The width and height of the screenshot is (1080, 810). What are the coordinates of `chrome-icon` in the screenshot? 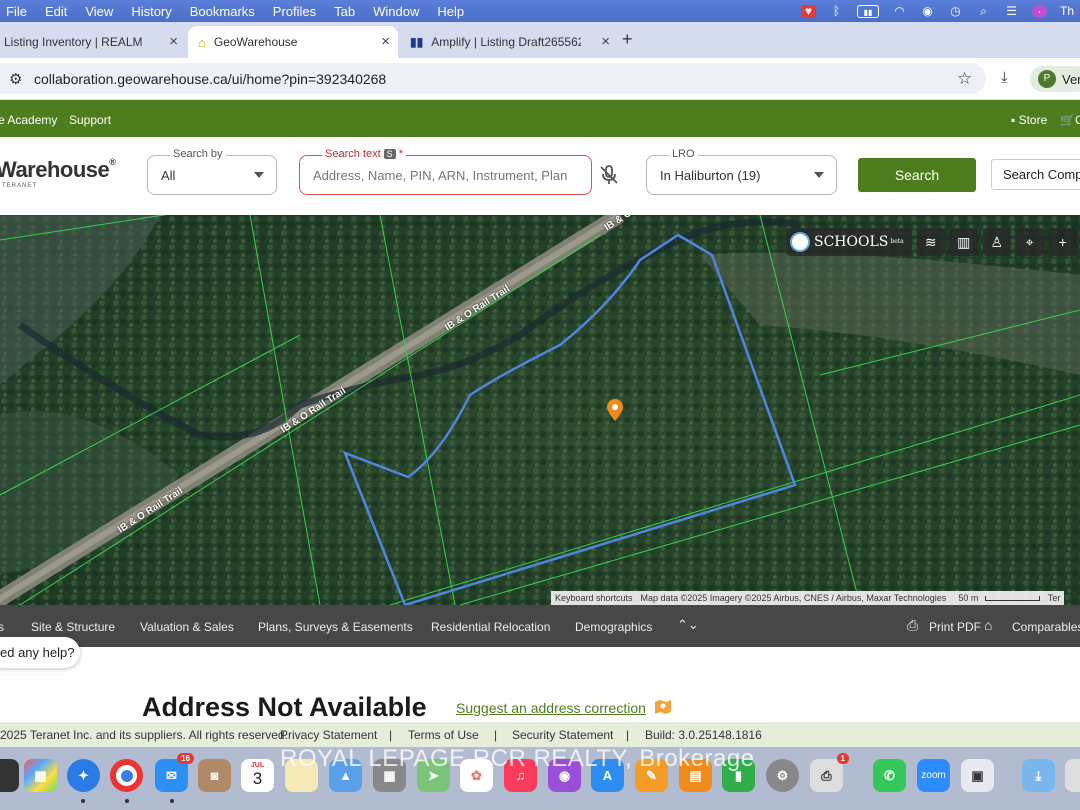 It's located at (126, 775).